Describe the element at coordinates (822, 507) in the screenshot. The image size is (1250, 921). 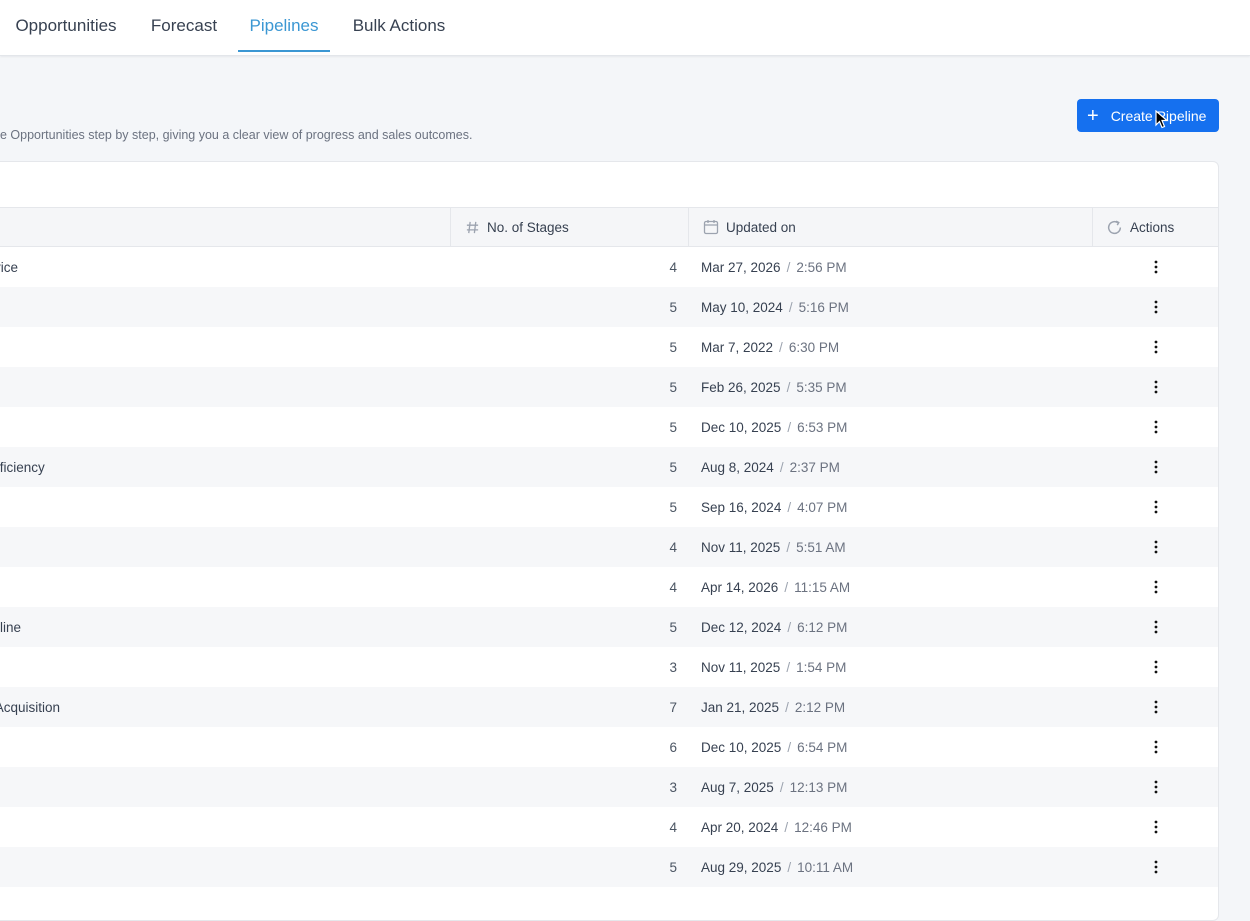
I see `updated-time: 4:07 PM` at that location.